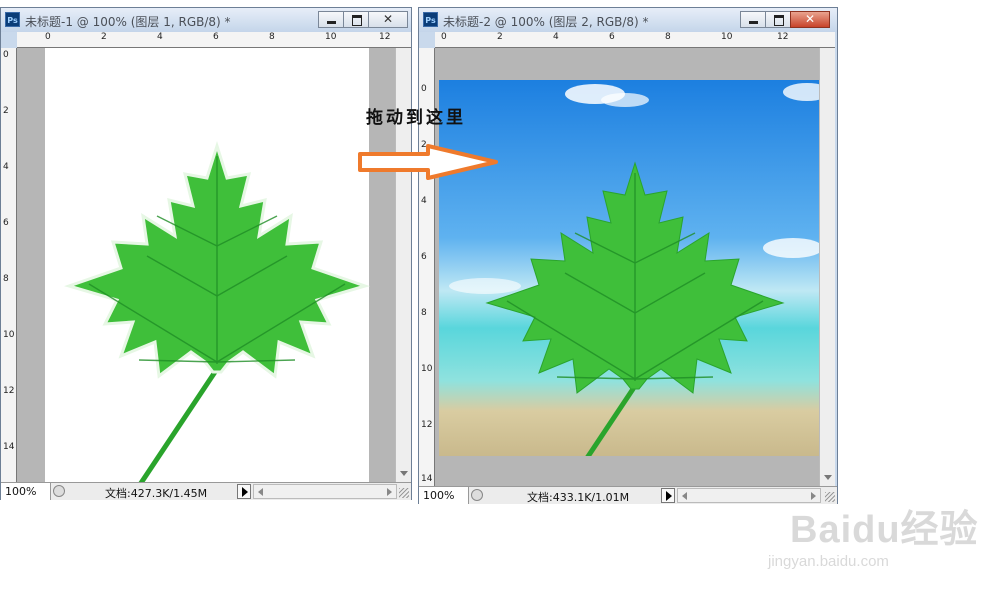 Image resolution: width=1000 pixels, height=594 pixels. Describe the element at coordinates (827, 267) in the screenshot. I see `vertical-scrollbar` at that location.